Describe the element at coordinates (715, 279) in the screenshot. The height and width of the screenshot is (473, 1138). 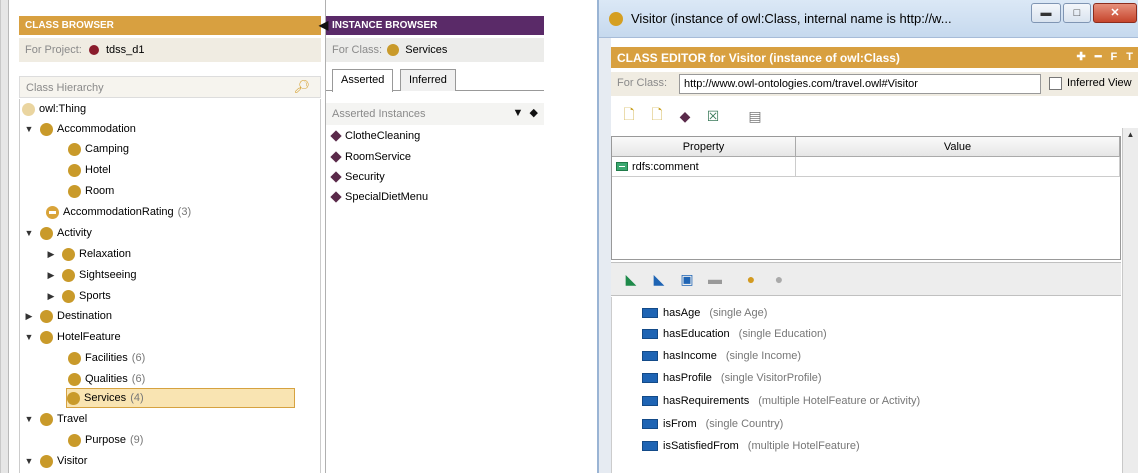
I see `remove-property-icon: ▬` at that location.